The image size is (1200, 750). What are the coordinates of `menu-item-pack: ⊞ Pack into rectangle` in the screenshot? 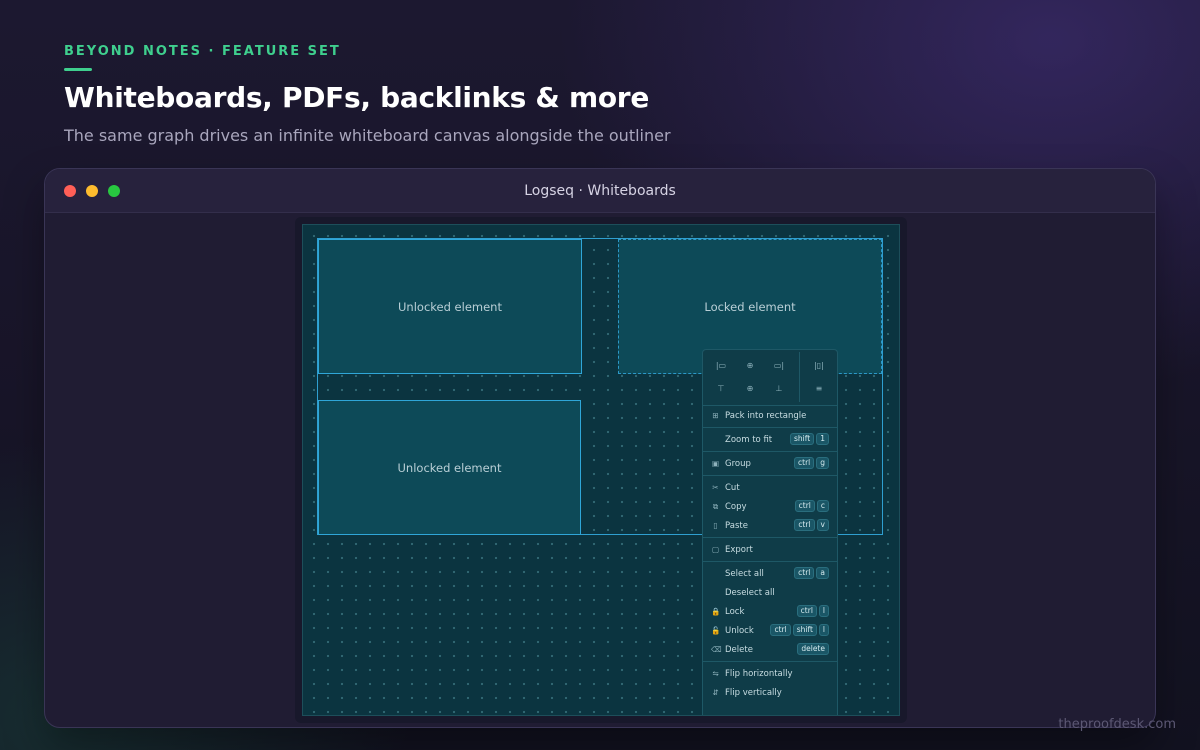 It's located at (770, 415).